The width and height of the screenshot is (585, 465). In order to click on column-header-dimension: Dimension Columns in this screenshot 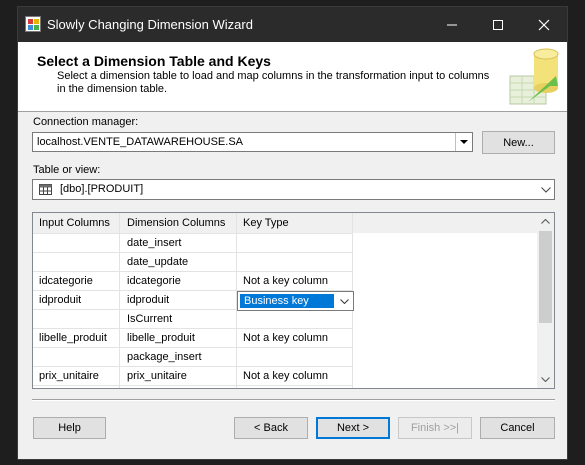, I will do `click(179, 223)`.